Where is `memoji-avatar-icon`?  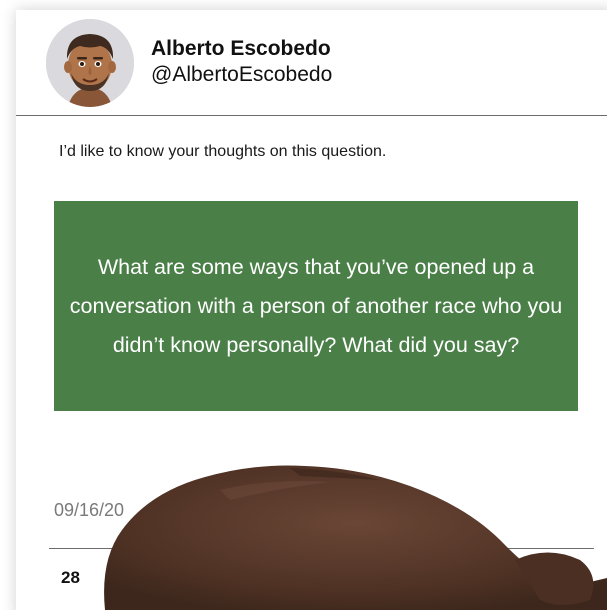
memoji-avatar-icon is located at coordinates (90, 63).